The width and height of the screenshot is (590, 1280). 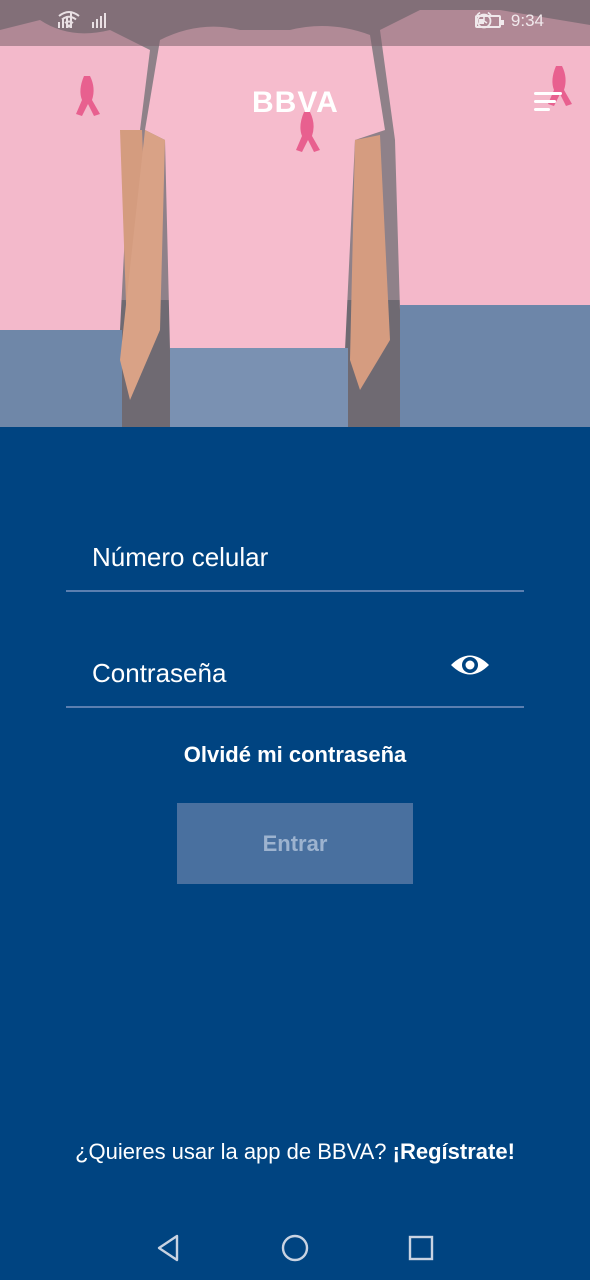 What do you see at coordinates (295, 561) in the screenshot?
I see `phone-number-field: Número celular` at bounding box center [295, 561].